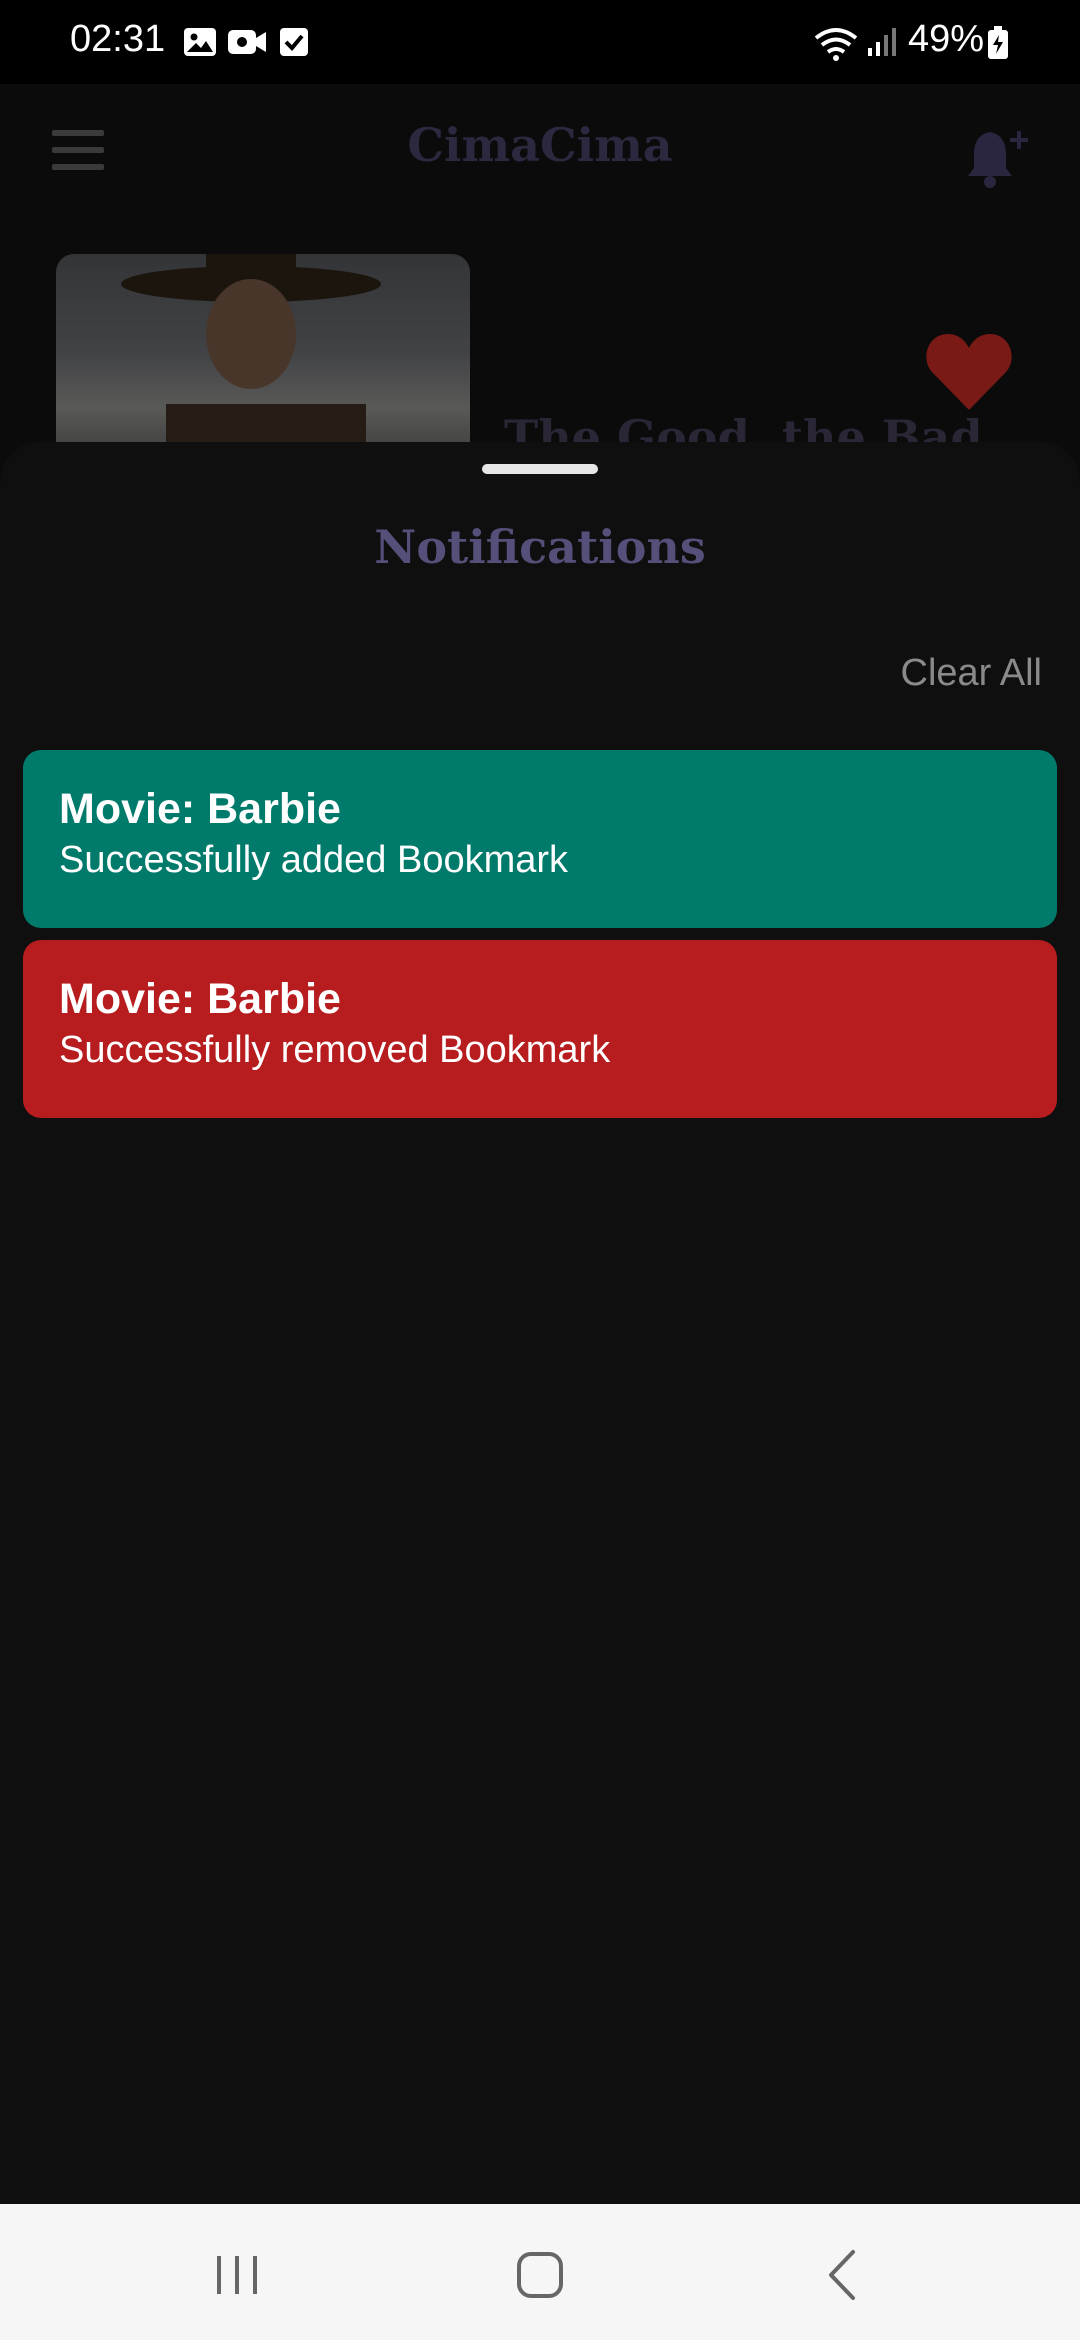  I want to click on wifi-icon, so click(836, 44).